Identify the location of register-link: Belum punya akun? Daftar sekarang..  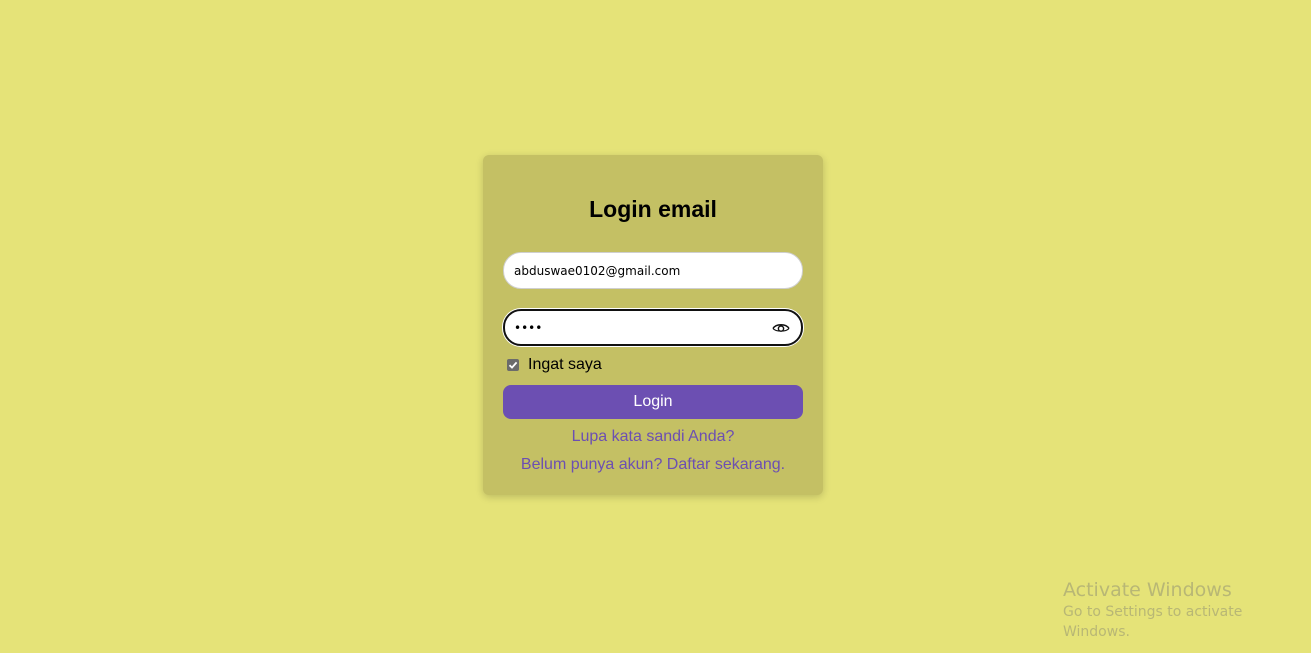
(653, 465).